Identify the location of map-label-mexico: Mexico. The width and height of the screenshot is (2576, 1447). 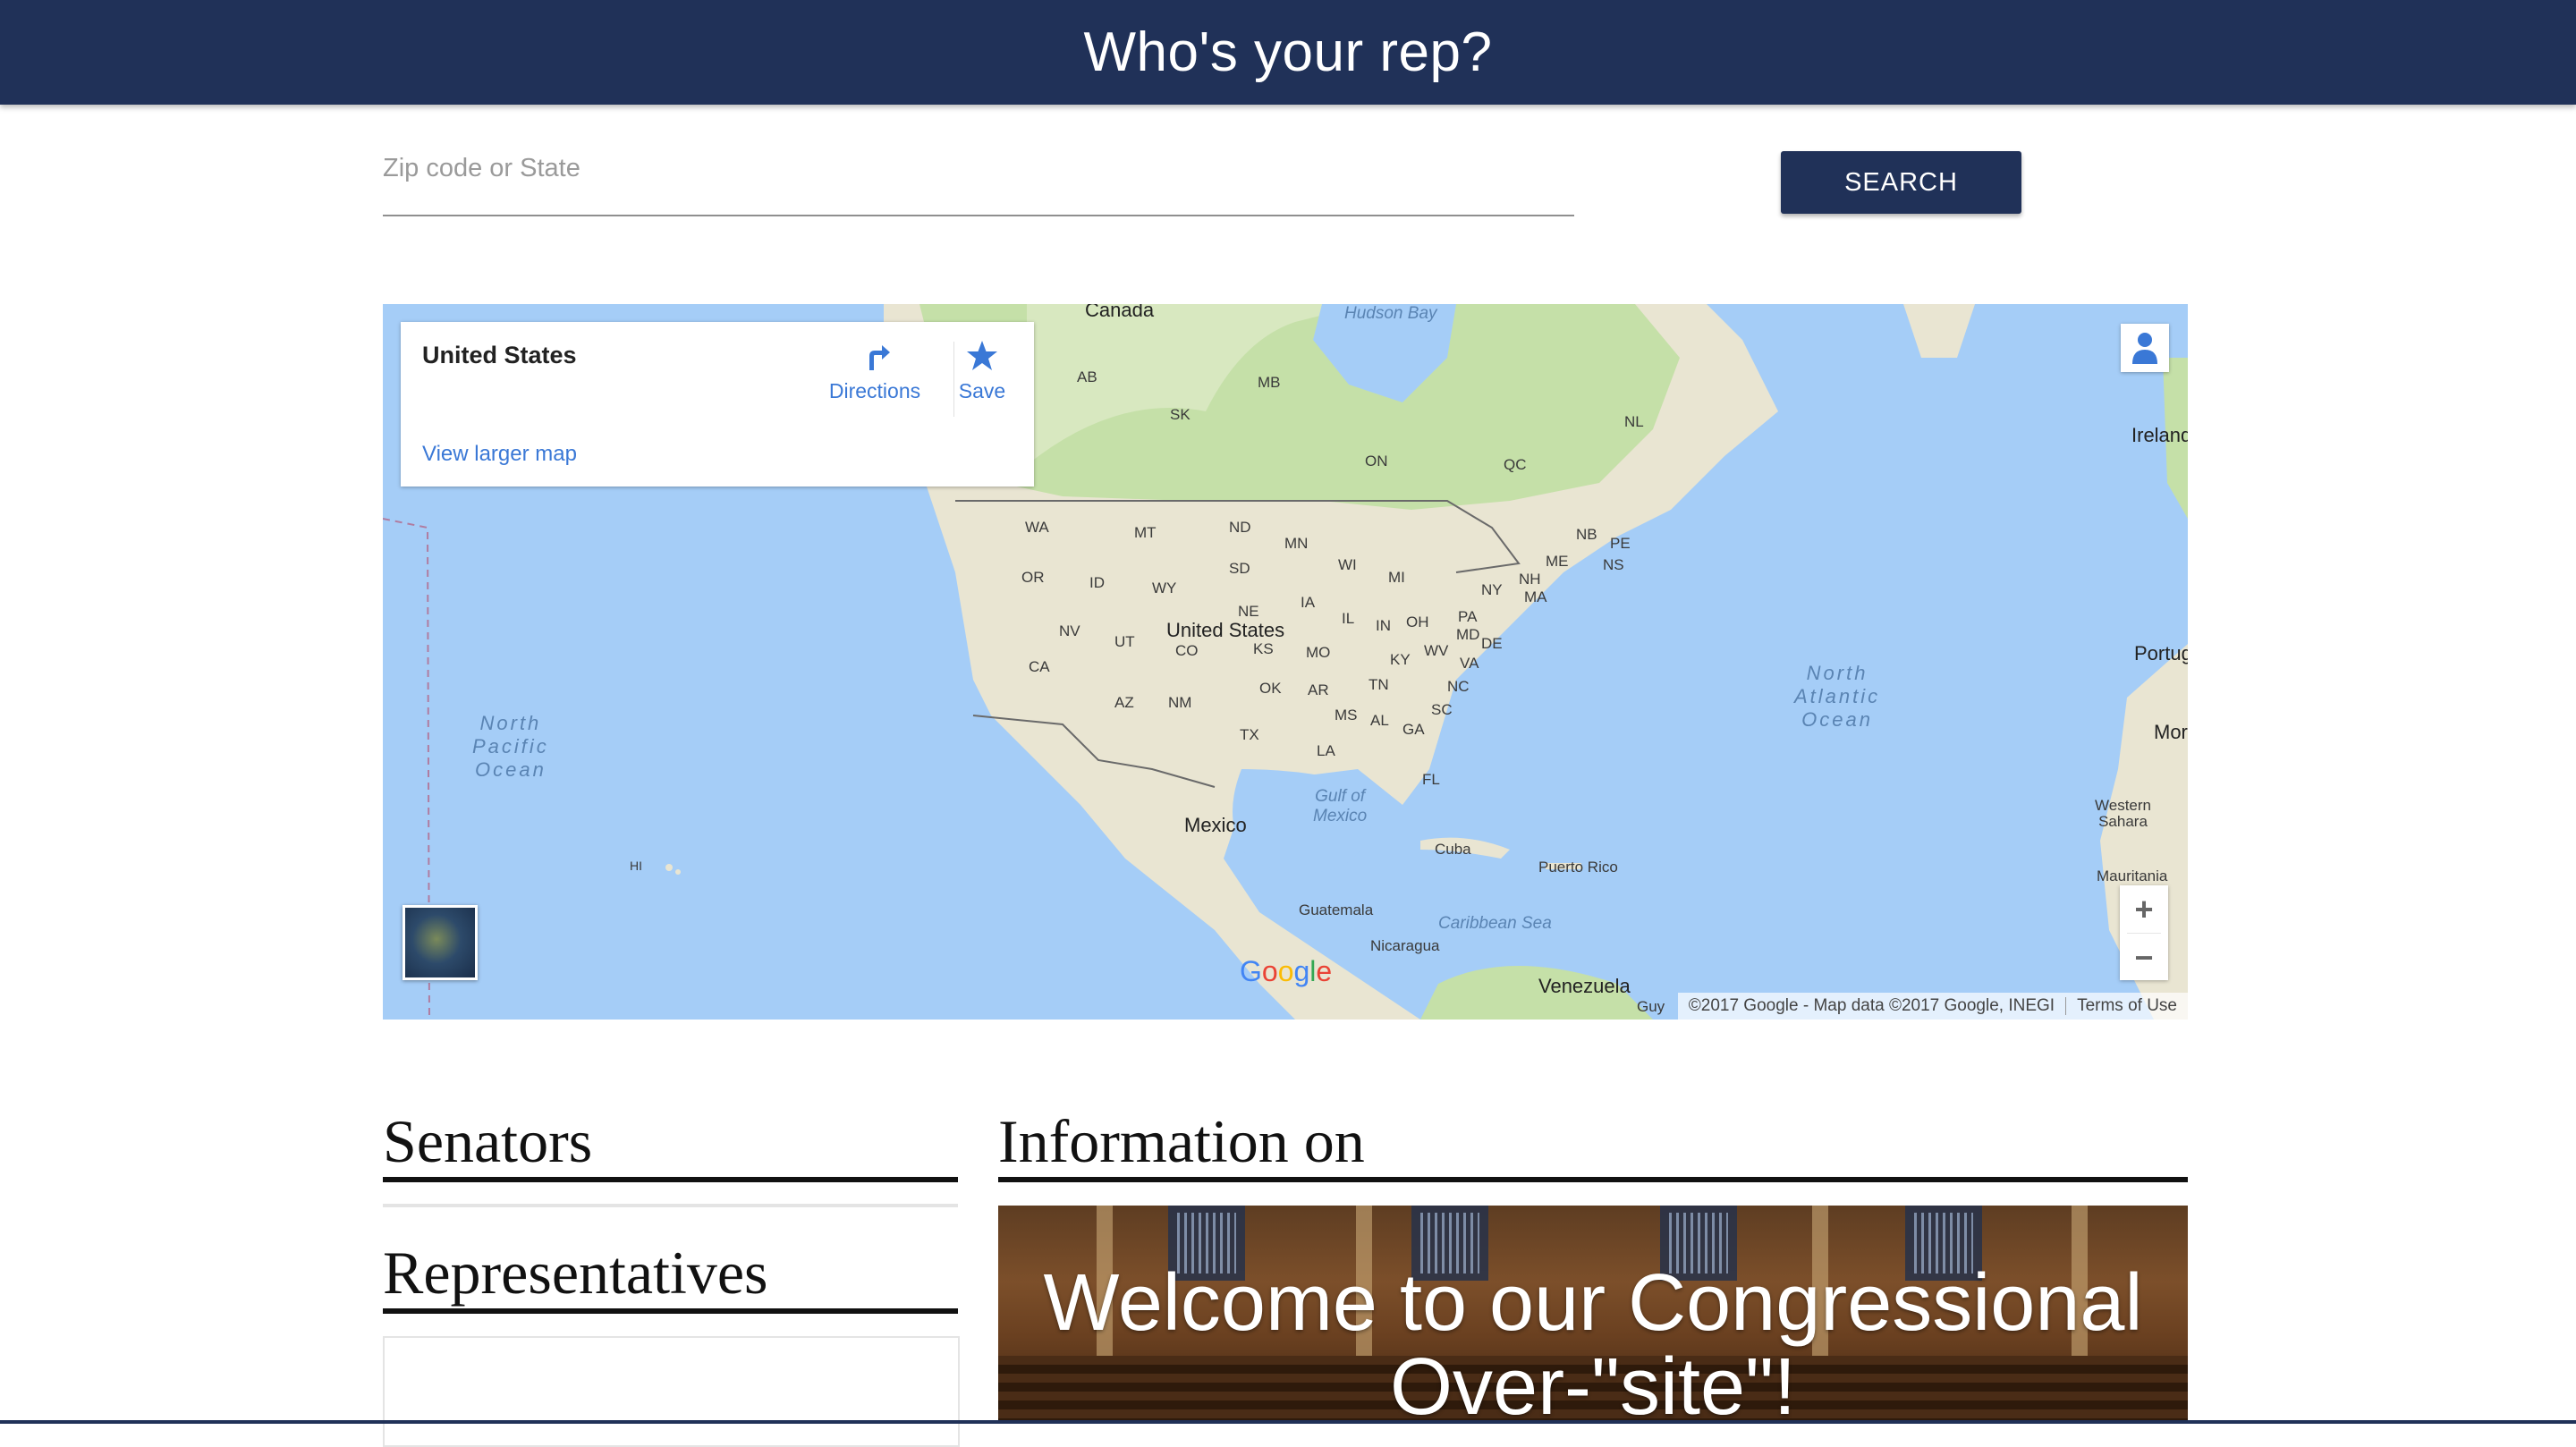
(1215, 825).